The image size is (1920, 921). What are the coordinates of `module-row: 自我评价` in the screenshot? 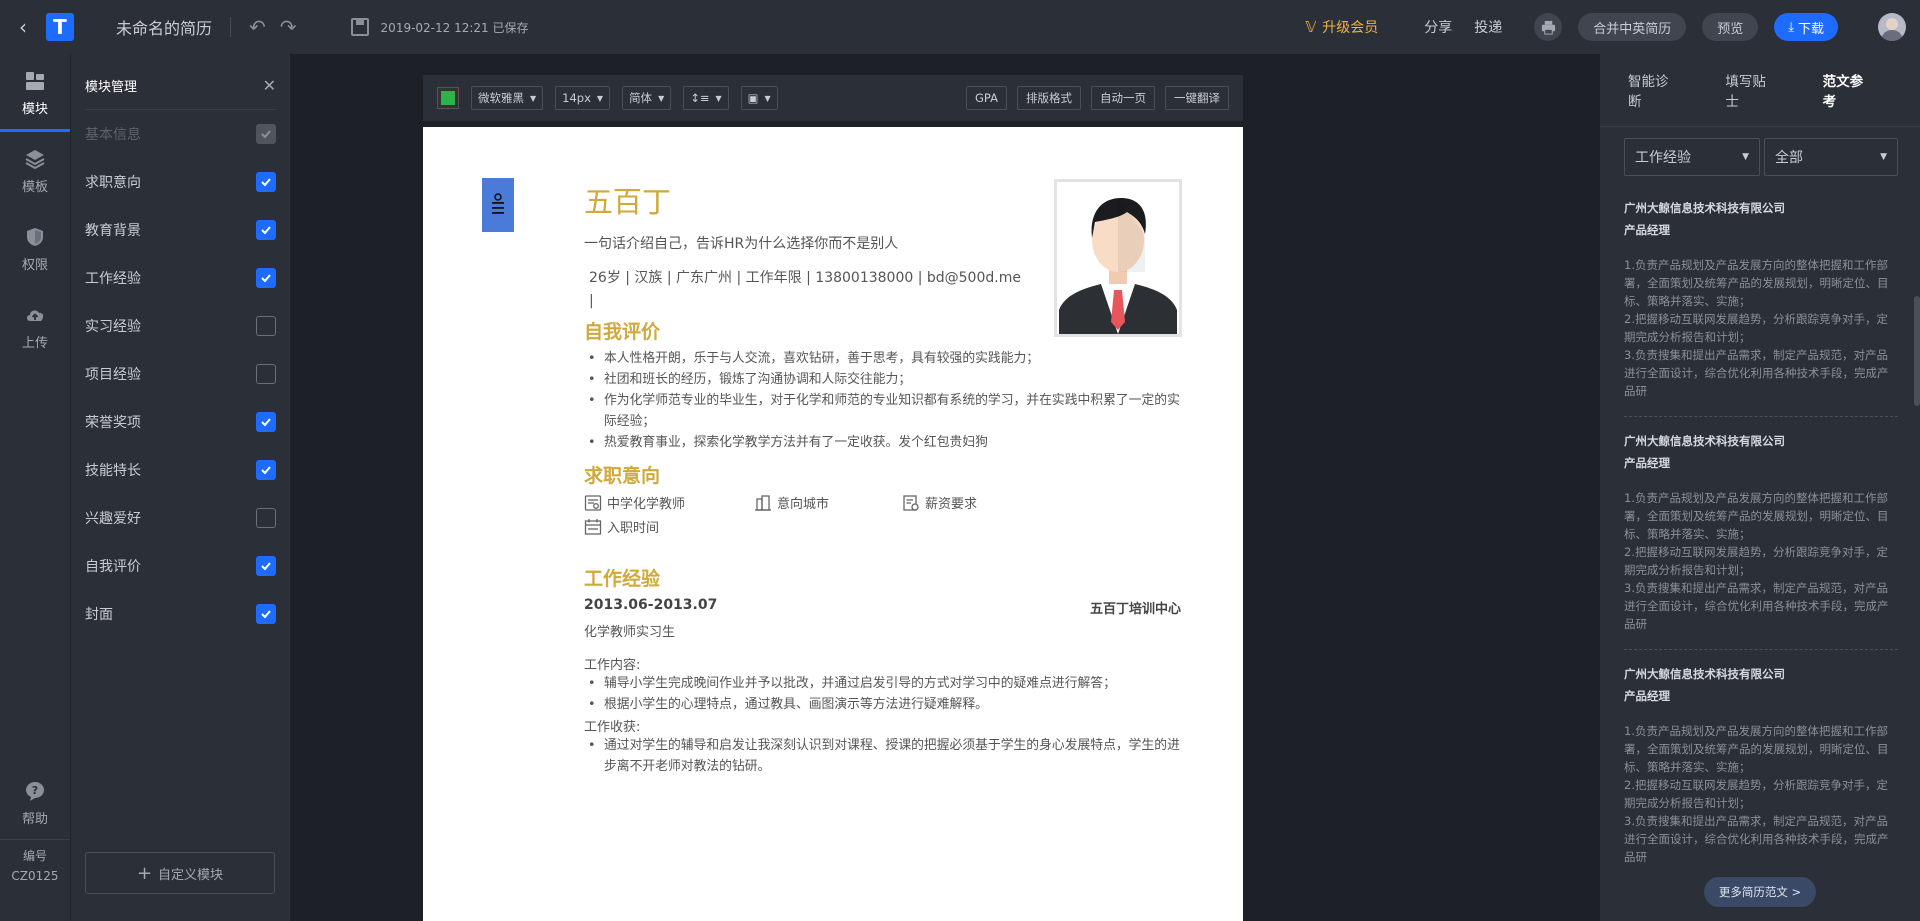 It's located at (180, 566).